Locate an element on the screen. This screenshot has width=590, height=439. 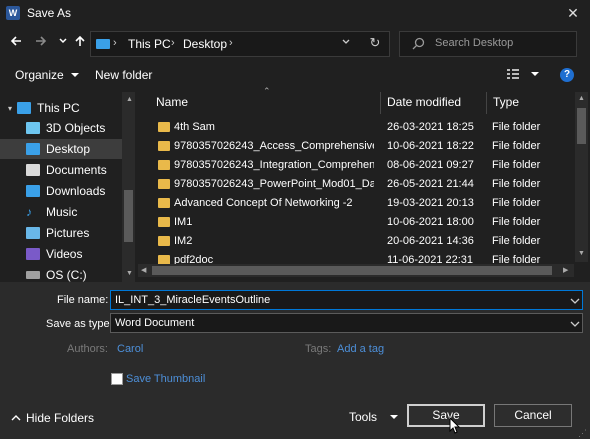
download-icon is located at coordinates (33, 191).